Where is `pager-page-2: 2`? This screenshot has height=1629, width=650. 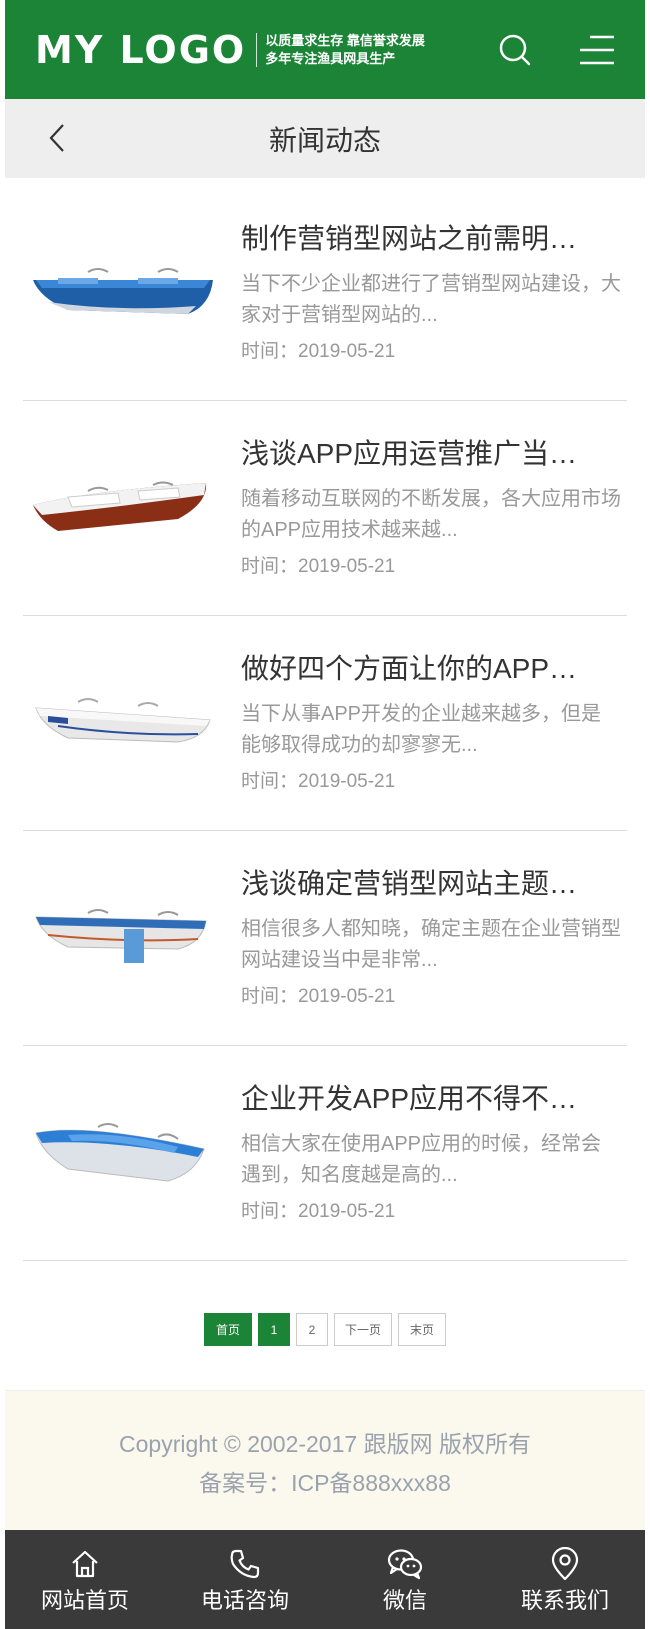 pager-page-2: 2 is located at coordinates (312, 1329).